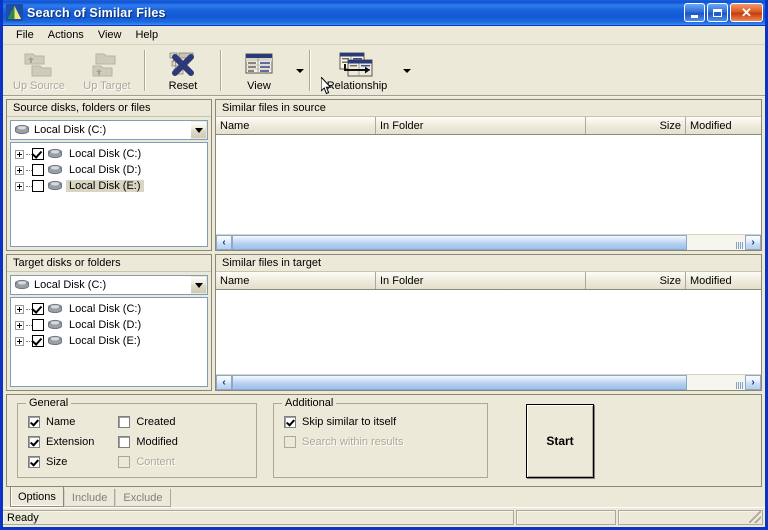 Image resolution: width=768 pixels, height=530 pixels. Describe the element at coordinates (109, 186) in the screenshot. I see `tree-item-source-e: Local Disk (E:)` at that location.